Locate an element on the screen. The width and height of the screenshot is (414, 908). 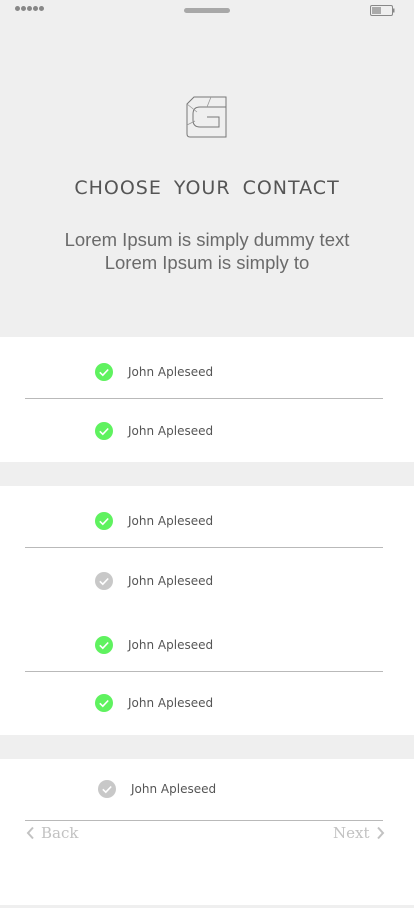
battery-icon is located at coordinates (382, 10).